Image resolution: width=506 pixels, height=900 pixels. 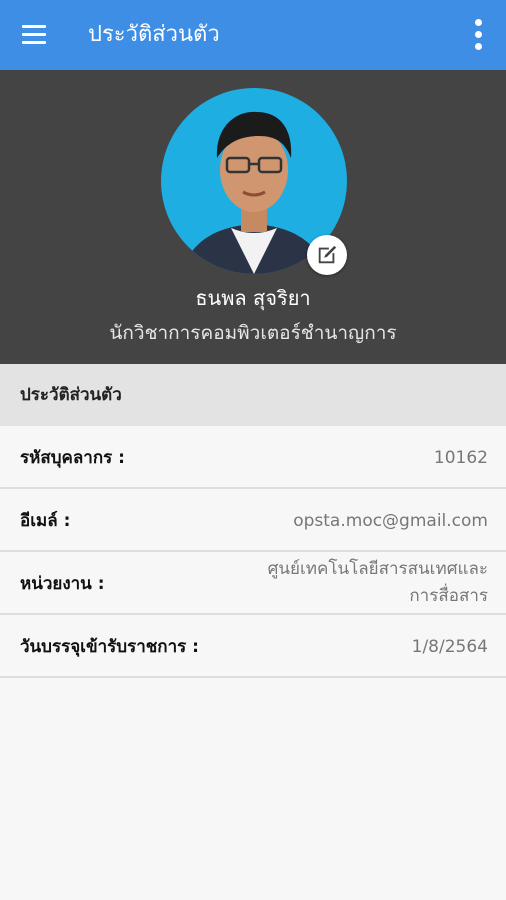 I want to click on department-value-line2: การสื่อสาร, so click(x=448, y=596).